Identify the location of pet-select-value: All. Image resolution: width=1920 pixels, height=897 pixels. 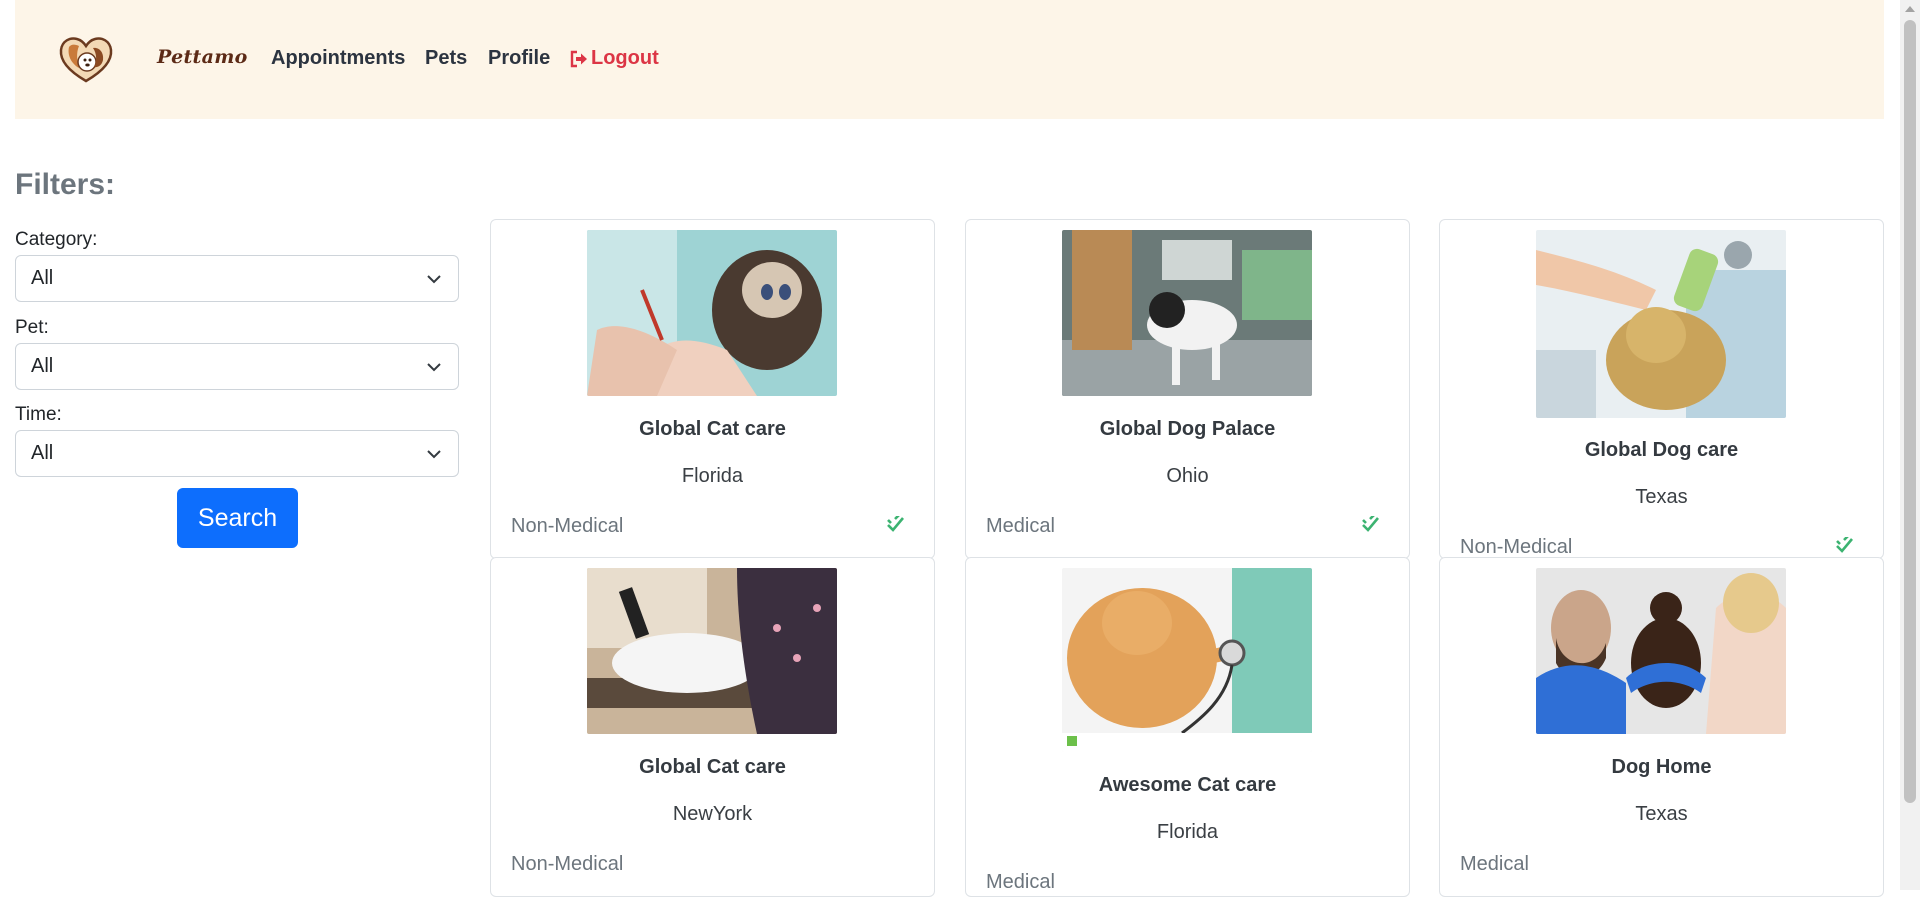
(42, 366).